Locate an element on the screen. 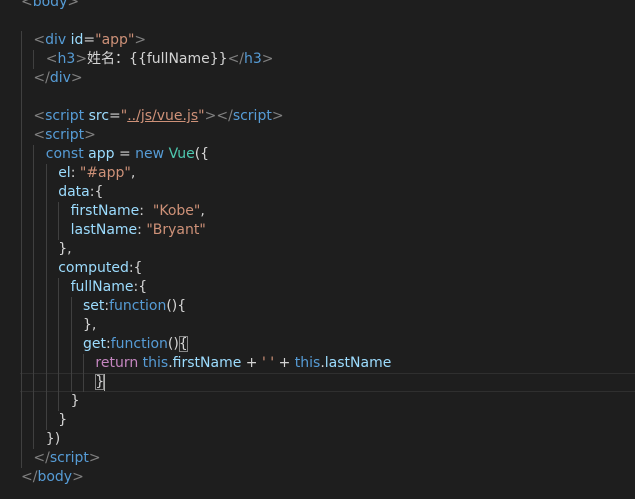  code-line: el: "#app", is located at coordinates (317, 173).